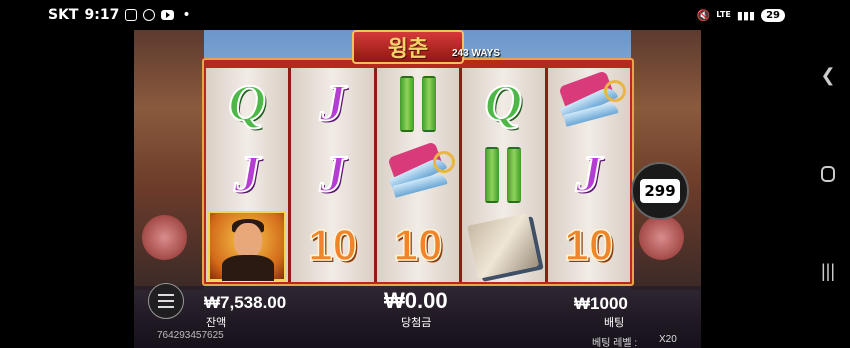 The width and height of the screenshot is (850, 348). Describe the element at coordinates (614, 323) in the screenshot. I see `bet-label: 배팅` at that location.